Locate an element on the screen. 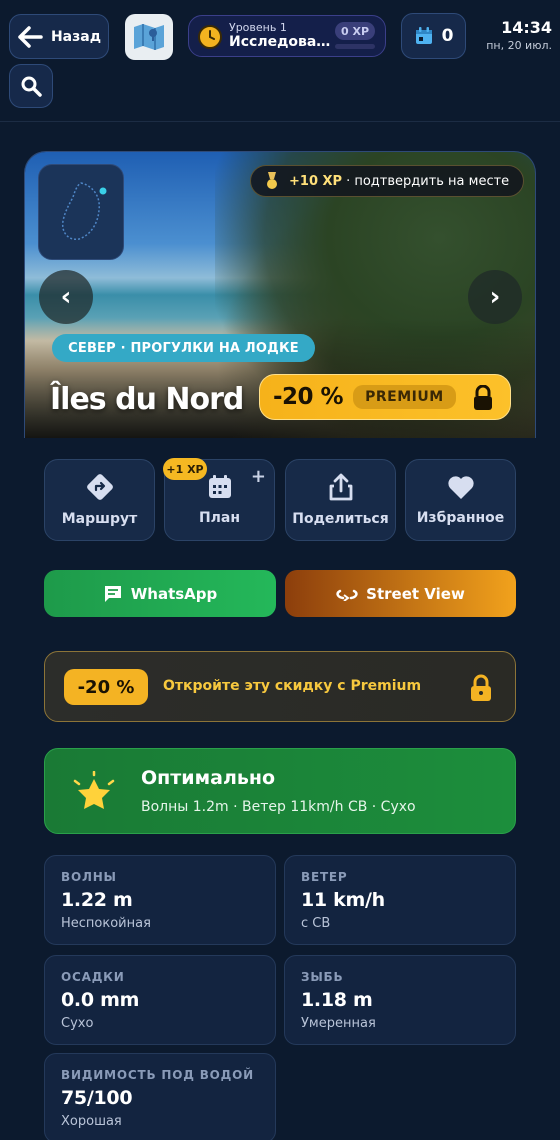 This screenshot has height=1140, width=560. stat-label: ОСАДКИ is located at coordinates (93, 977).